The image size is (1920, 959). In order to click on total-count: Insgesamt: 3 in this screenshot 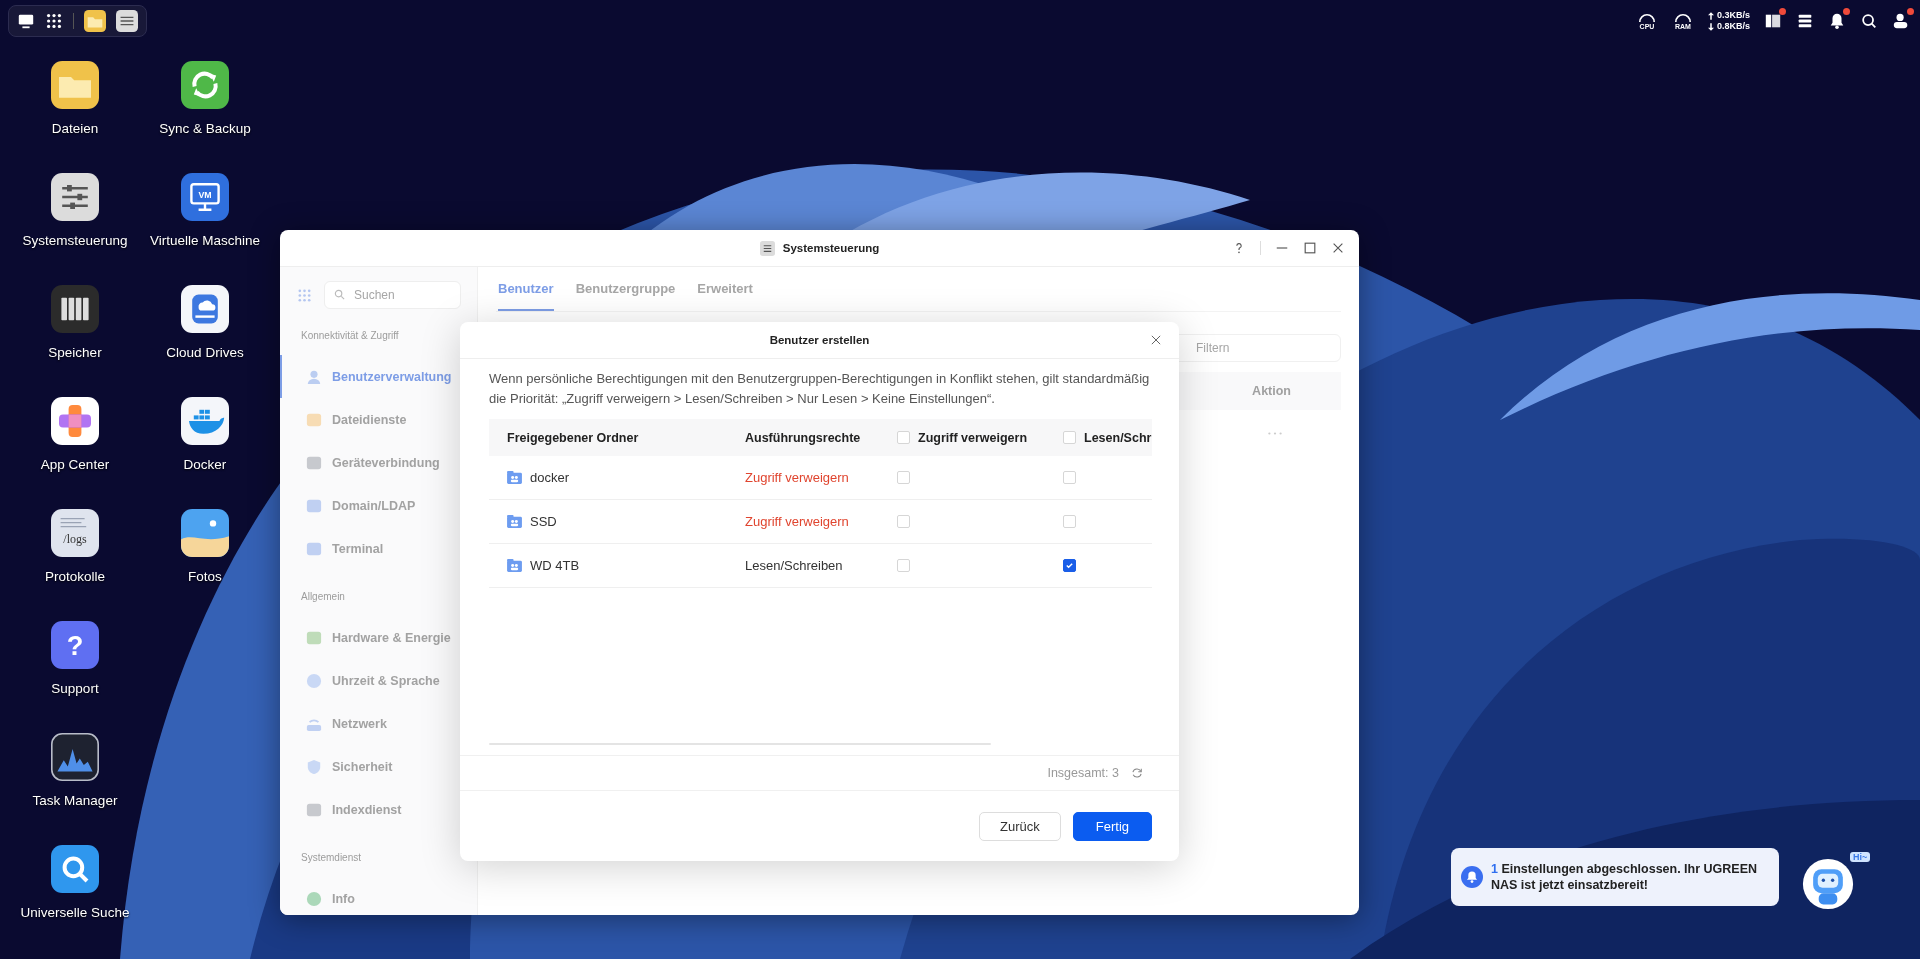, I will do `click(1083, 773)`.